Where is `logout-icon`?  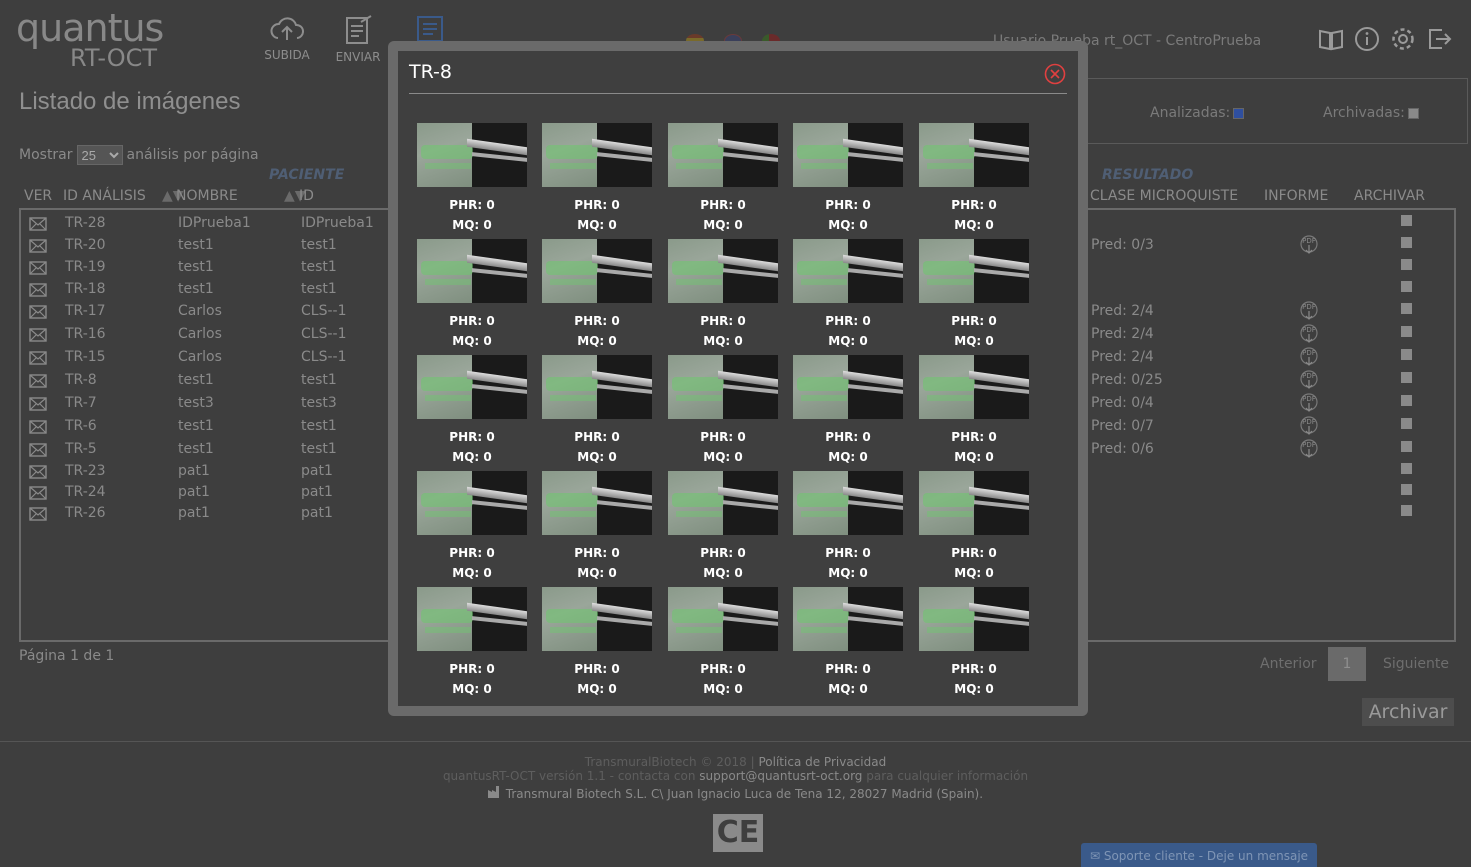
logout-icon is located at coordinates (1439, 39).